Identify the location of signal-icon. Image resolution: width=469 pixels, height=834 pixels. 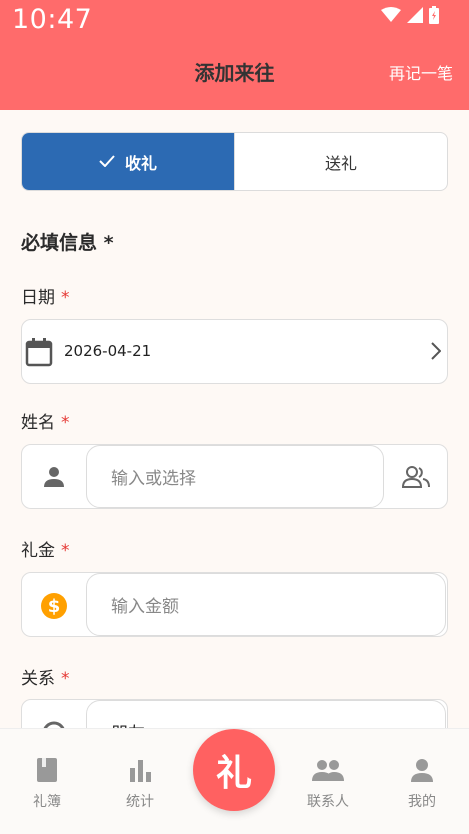
(415, 15).